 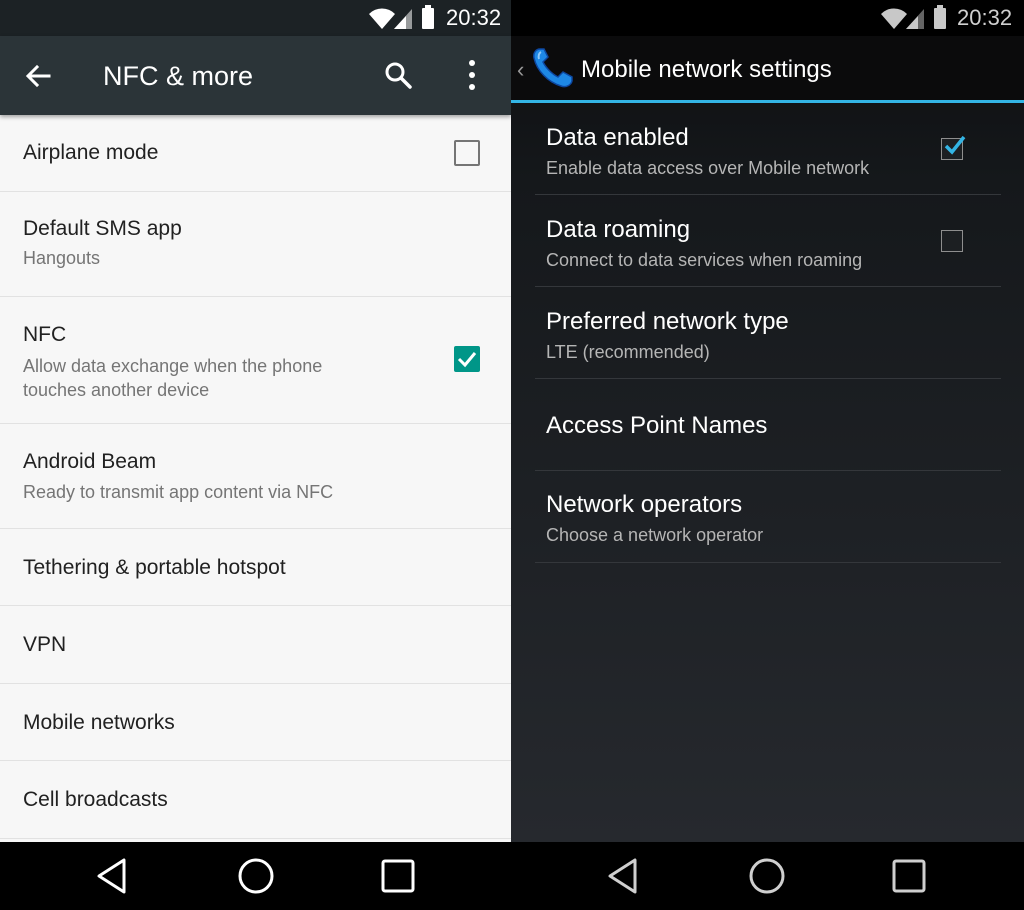 What do you see at coordinates (472, 75) in the screenshot?
I see `more-vert-icon` at bounding box center [472, 75].